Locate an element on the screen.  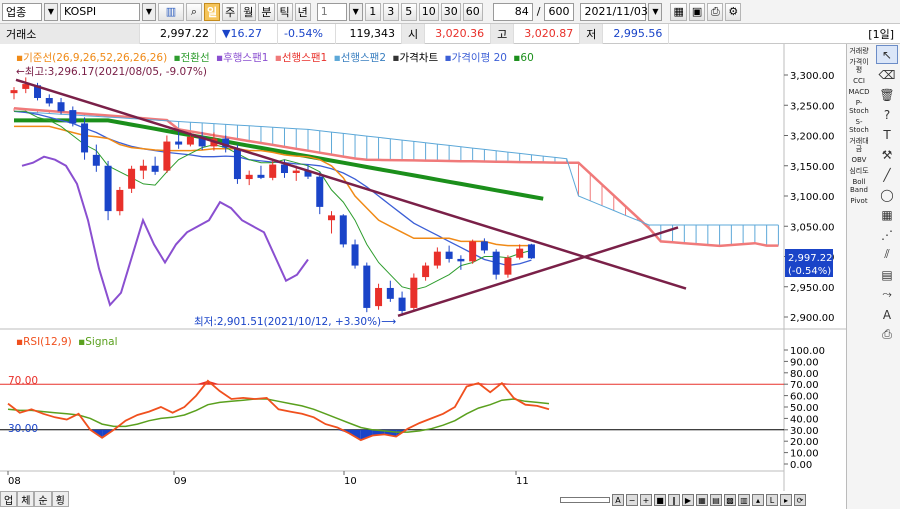
price-axis-label: 3,150.00 is located at coordinates (812, 167).